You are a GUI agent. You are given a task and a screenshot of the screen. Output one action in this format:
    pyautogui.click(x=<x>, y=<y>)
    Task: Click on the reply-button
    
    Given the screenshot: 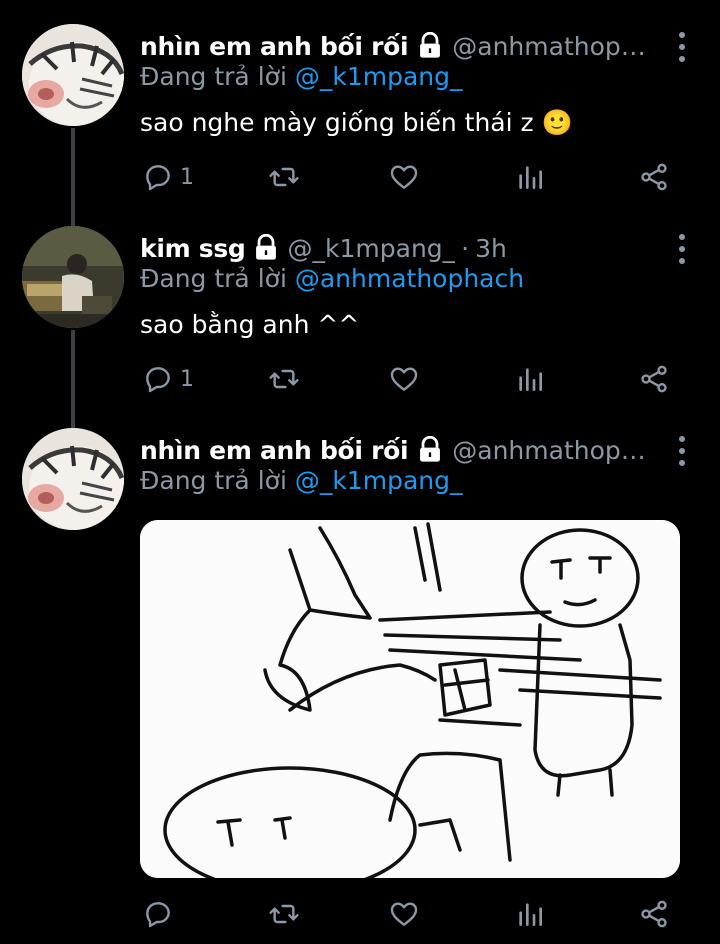 What is the action you would take?
    pyautogui.click(x=161, y=914)
    